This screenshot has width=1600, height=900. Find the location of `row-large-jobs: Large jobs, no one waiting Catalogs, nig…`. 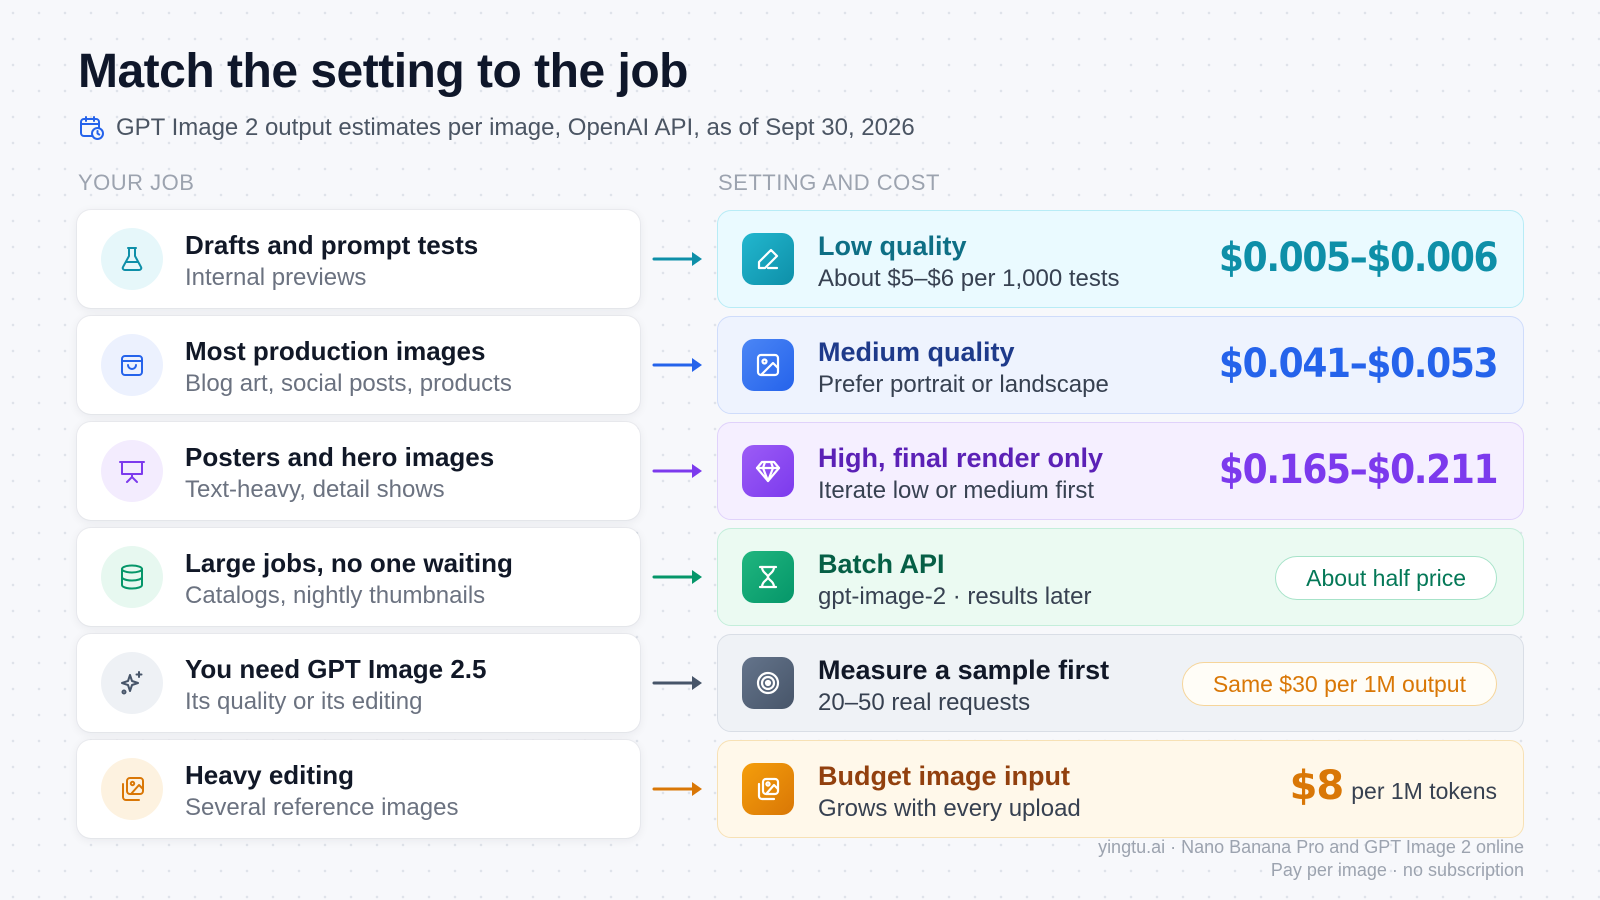

row-large-jobs: Large jobs, no one waiting Catalogs, nig… is located at coordinates (800, 577).